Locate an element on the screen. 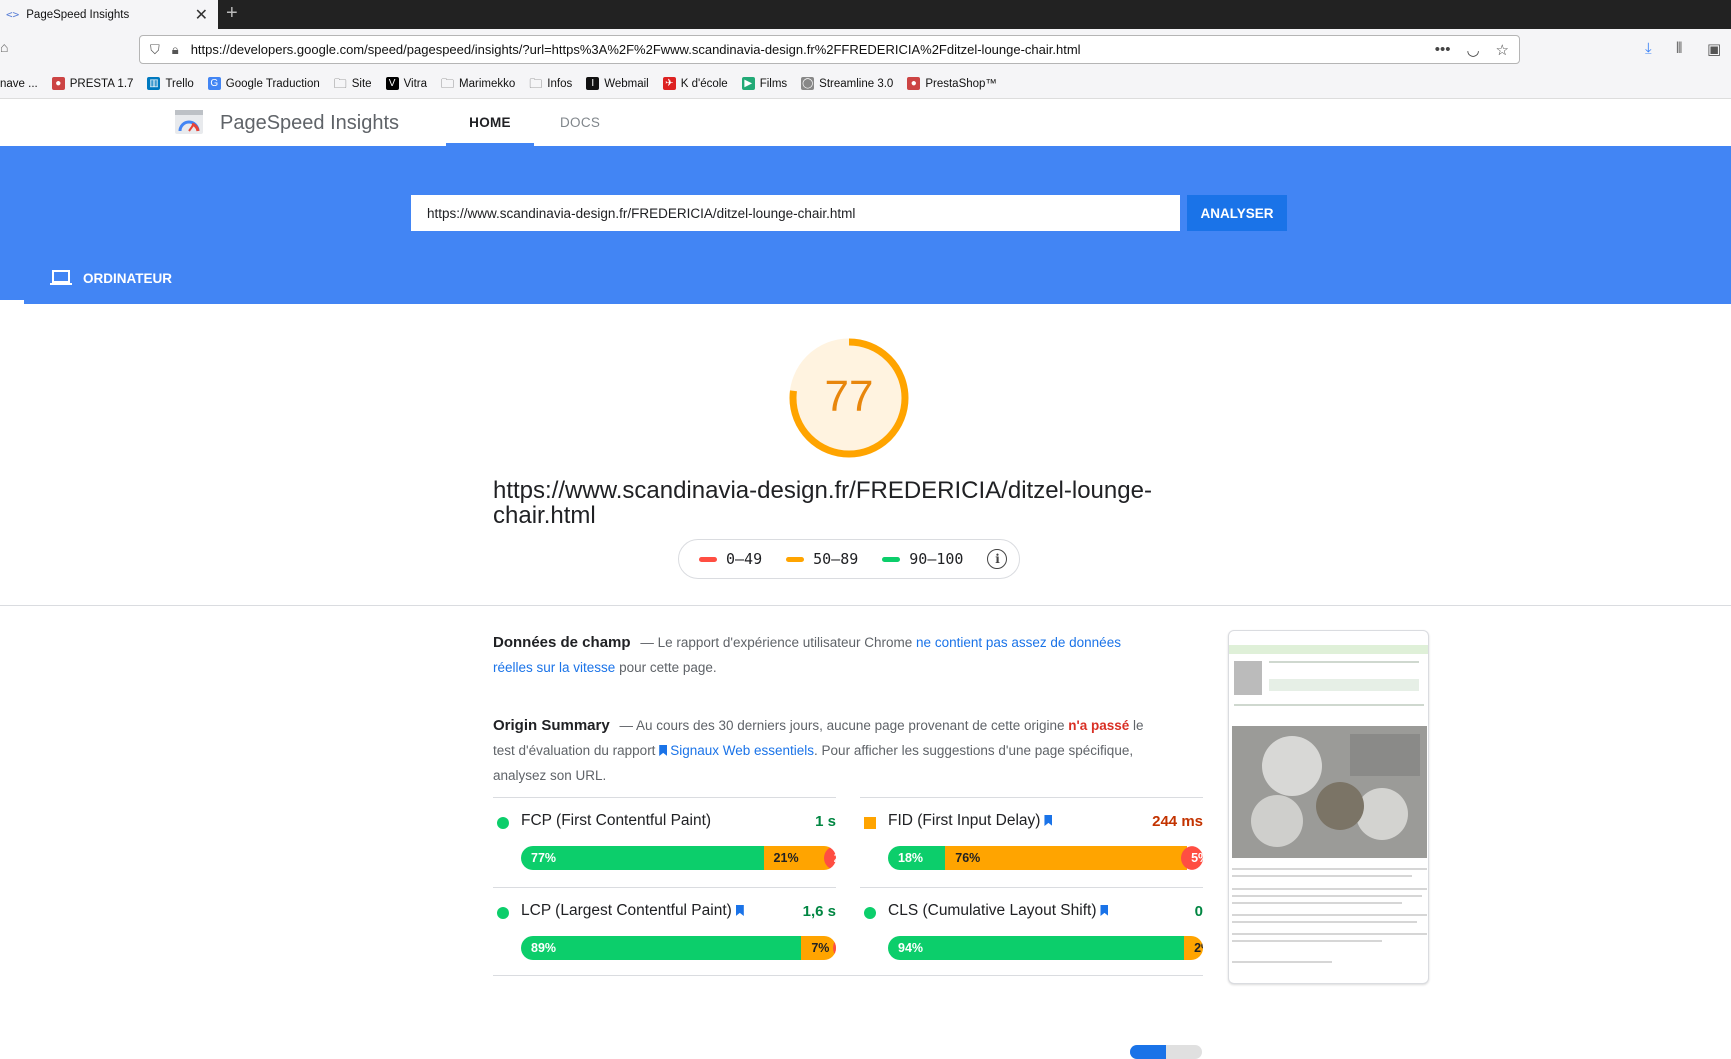  star-icon: ☆ is located at coordinates (1502, 50).